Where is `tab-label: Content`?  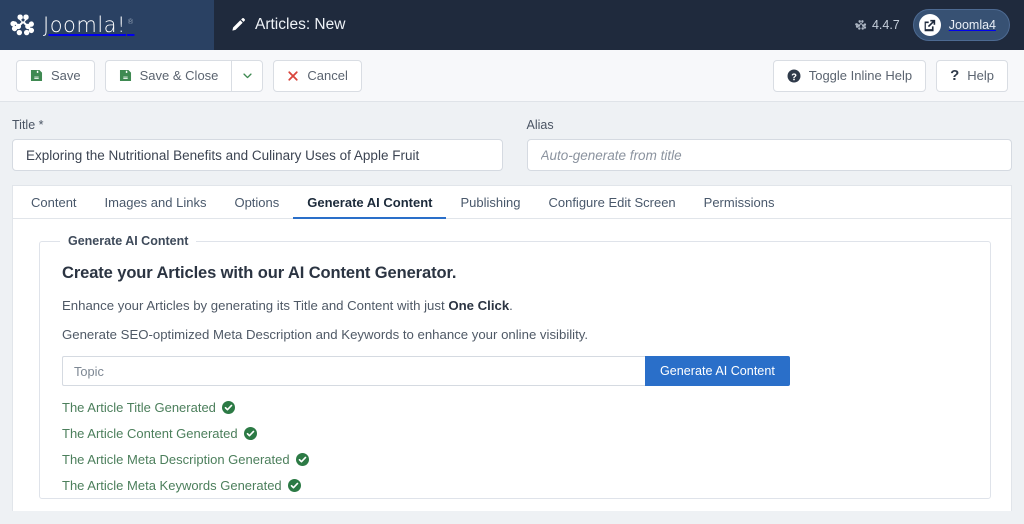
tab-label: Content is located at coordinates (54, 202).